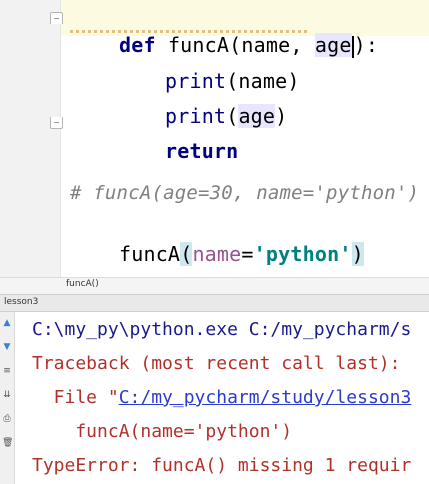 This screenshot has width=429, height=484. What do you see at coordinates (30, 138) in the screenshot?
I see `editor-gutter` at bounding box center [30, 138].